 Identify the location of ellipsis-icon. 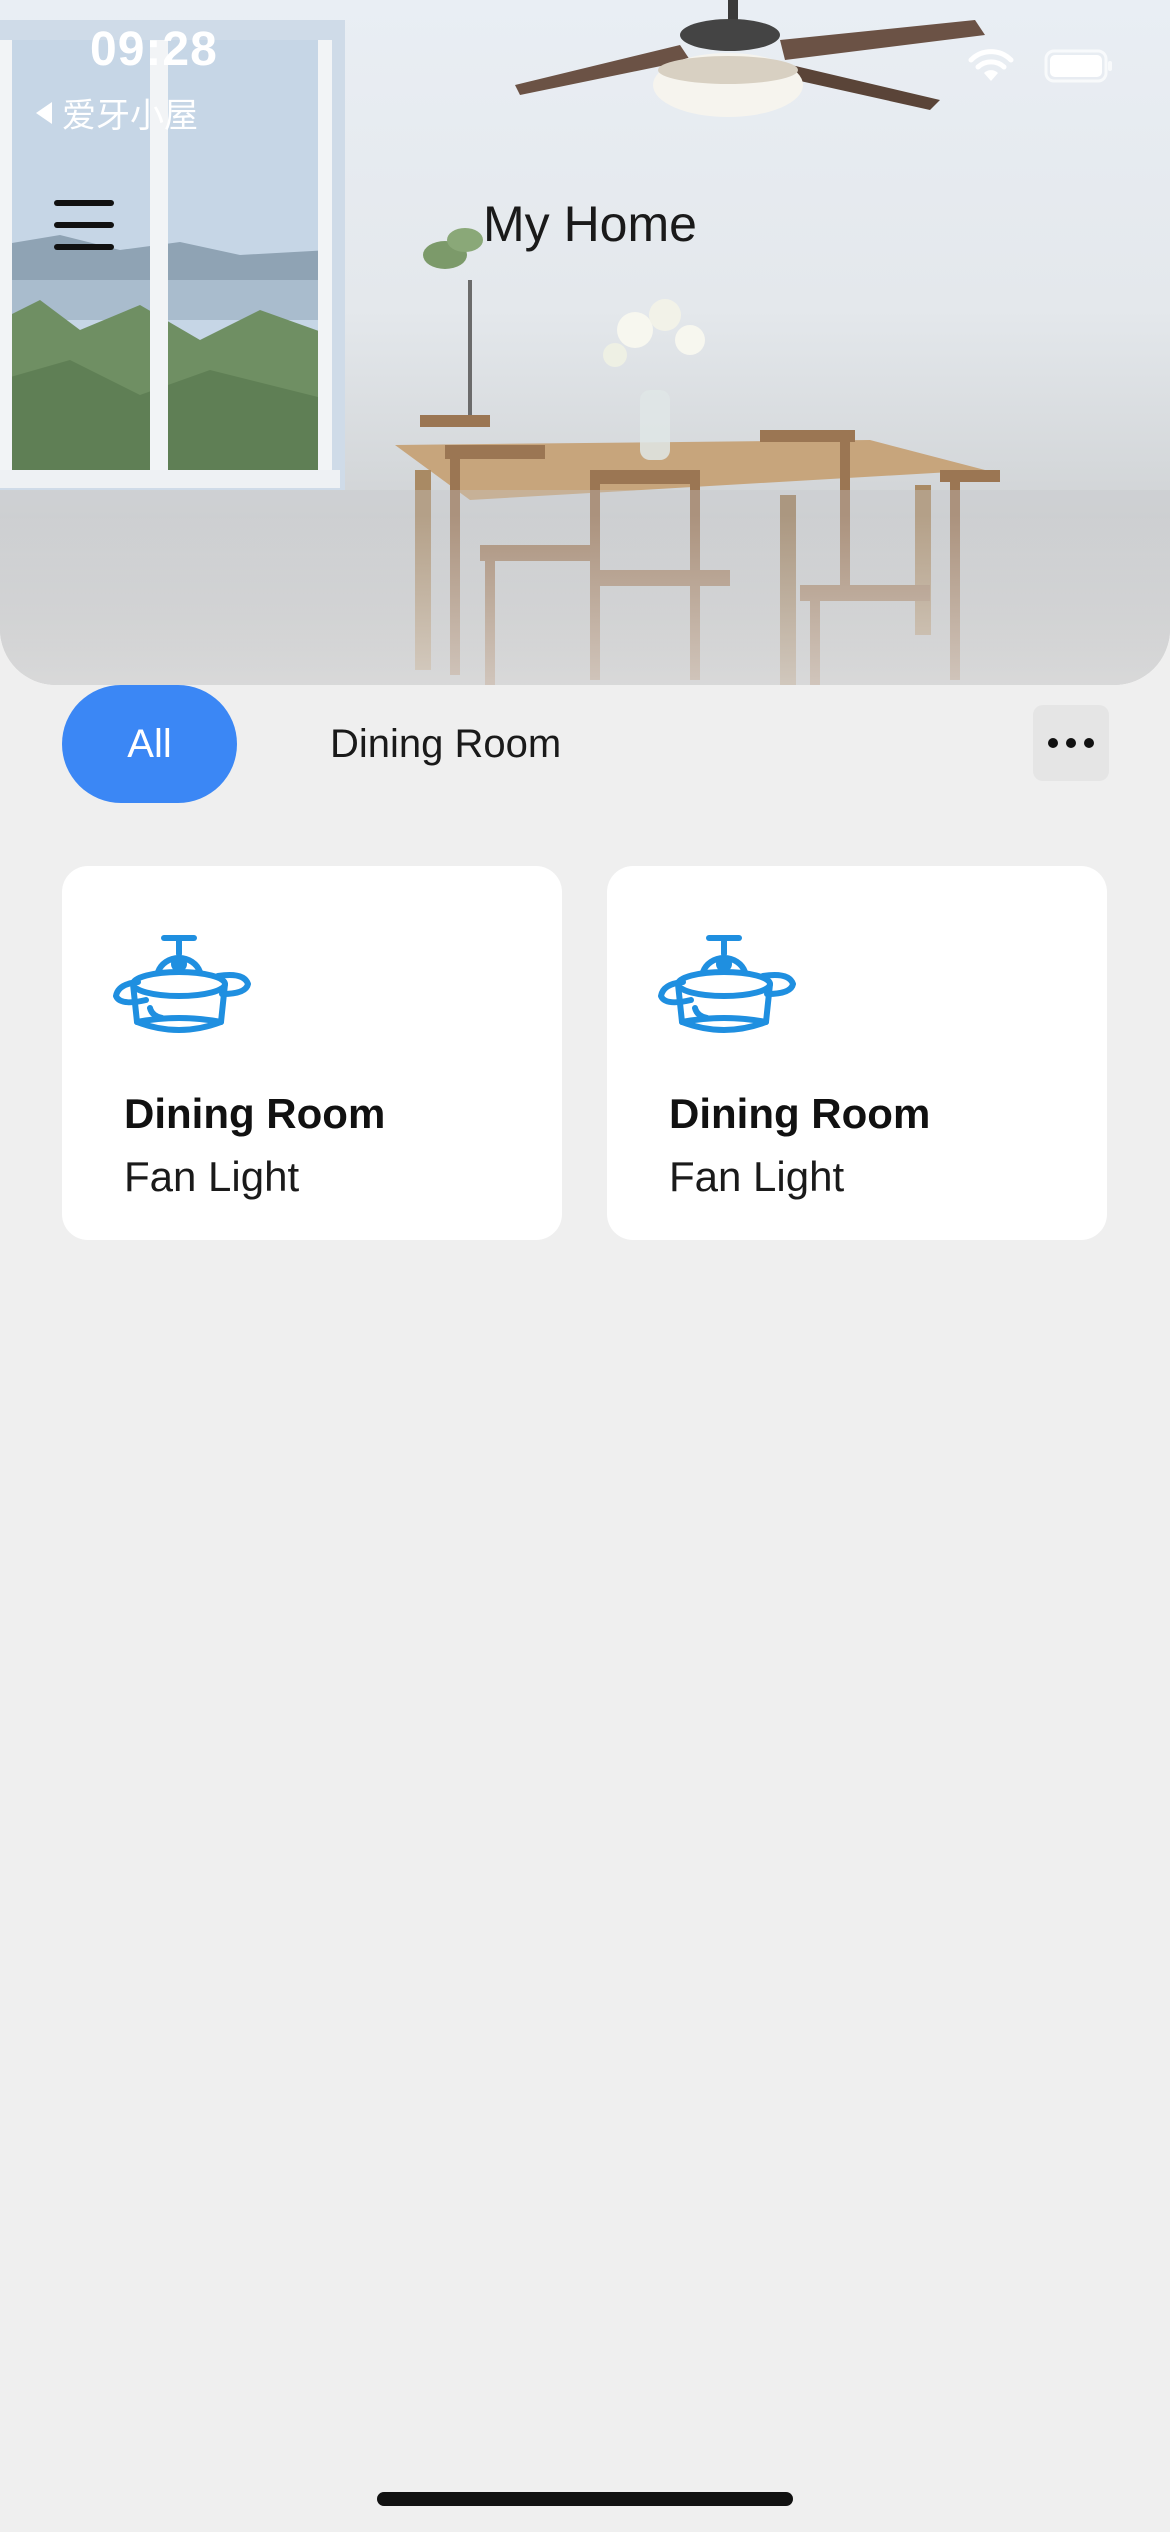
(1071, 743).